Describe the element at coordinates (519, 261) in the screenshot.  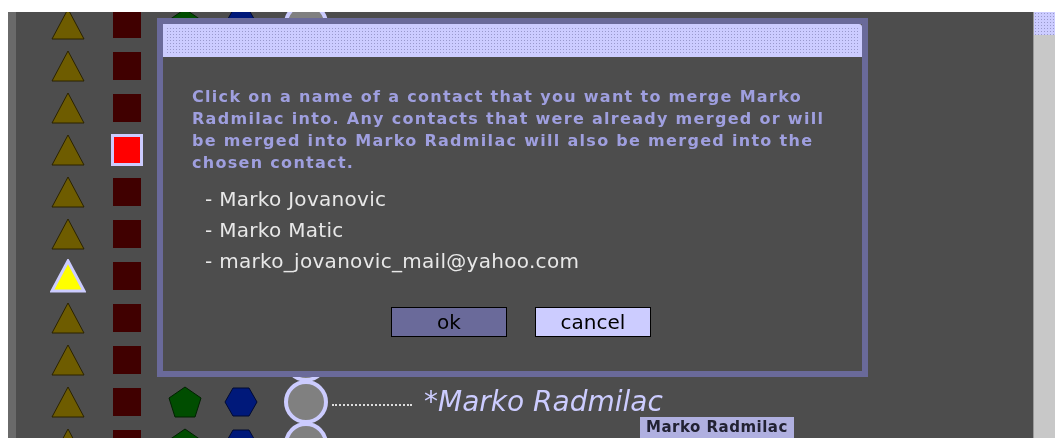
I see `contact-option: - marko_jovanovic_mail@yahoo.com` at that location.